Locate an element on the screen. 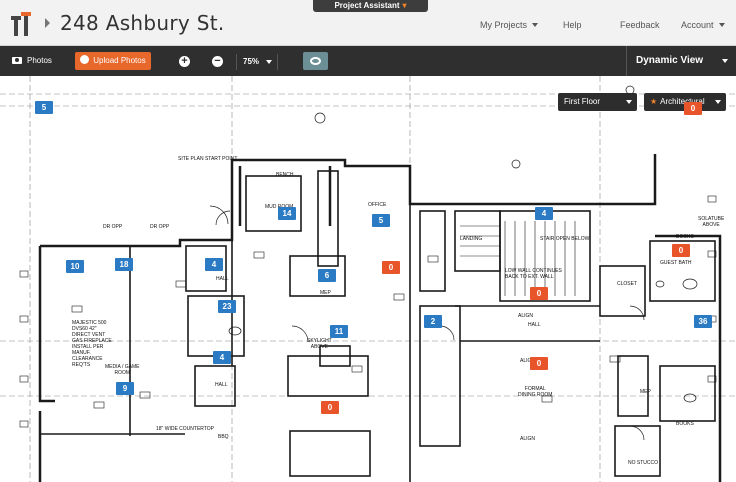 Image resolution: width=736 pixels, height=482 pixels. project-assistant-tab: Project Assistant ▾ is located at coordinates (370, 6).